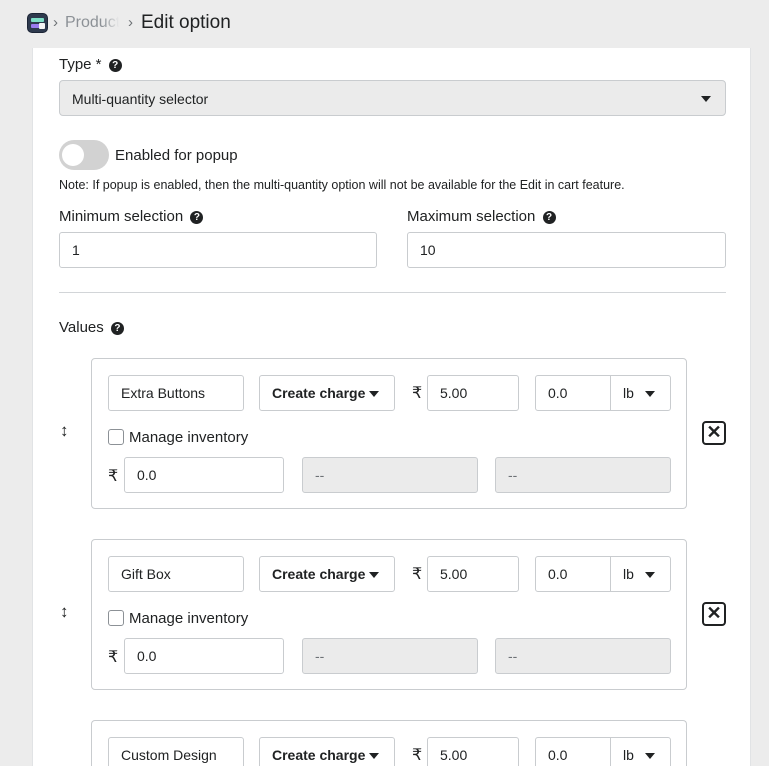 This screenshot has width=769, height=766. I want to click on top-bar: › Product › Edit option, so click(384, 24).